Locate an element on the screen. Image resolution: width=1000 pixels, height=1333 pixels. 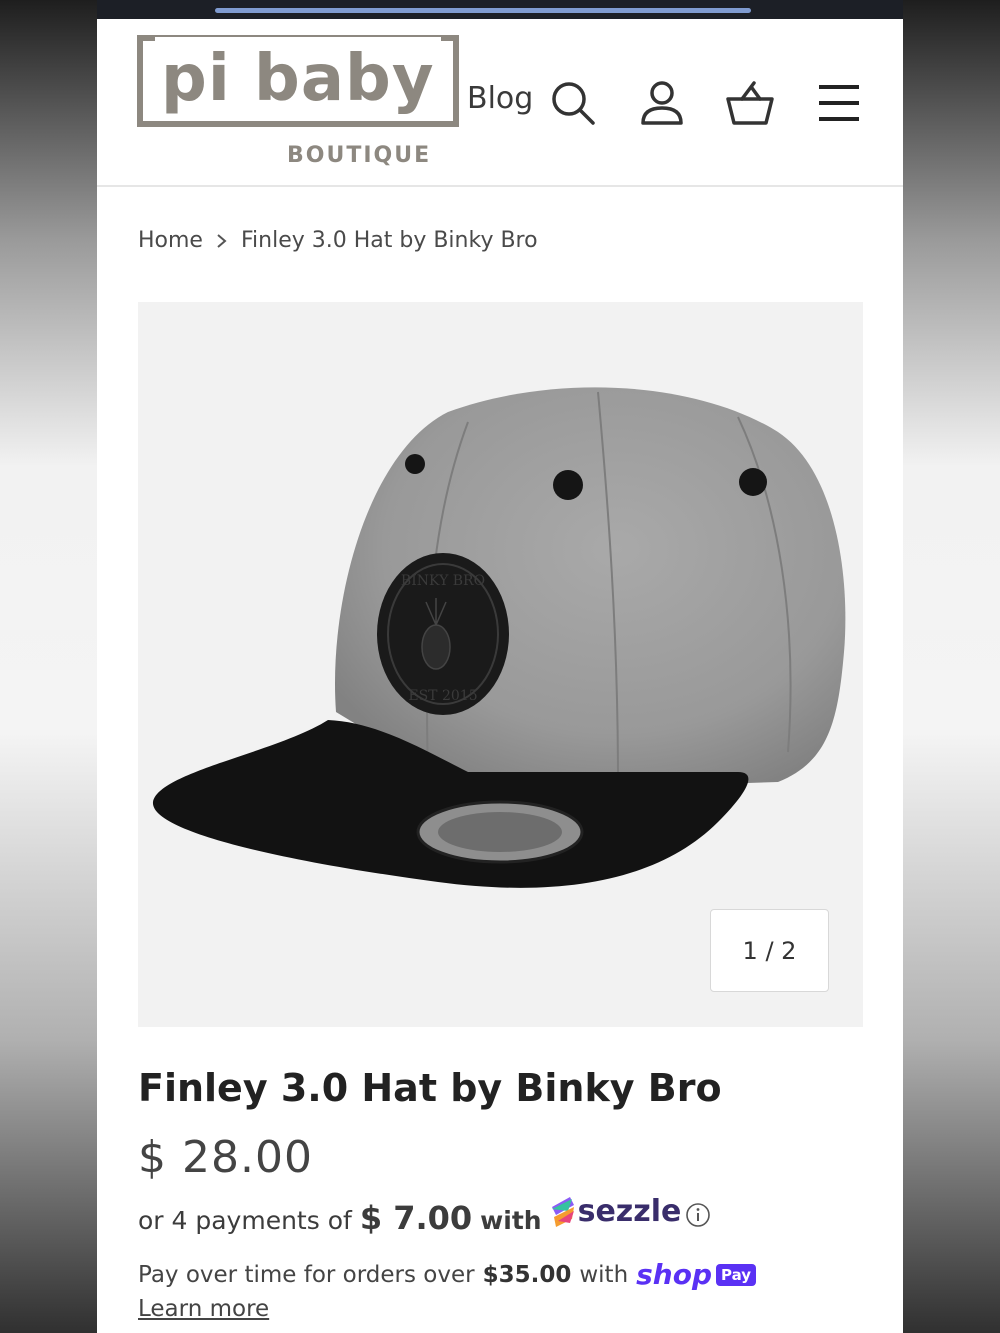
learn-more-link: Learn more is located at coordinates (203, 1309).